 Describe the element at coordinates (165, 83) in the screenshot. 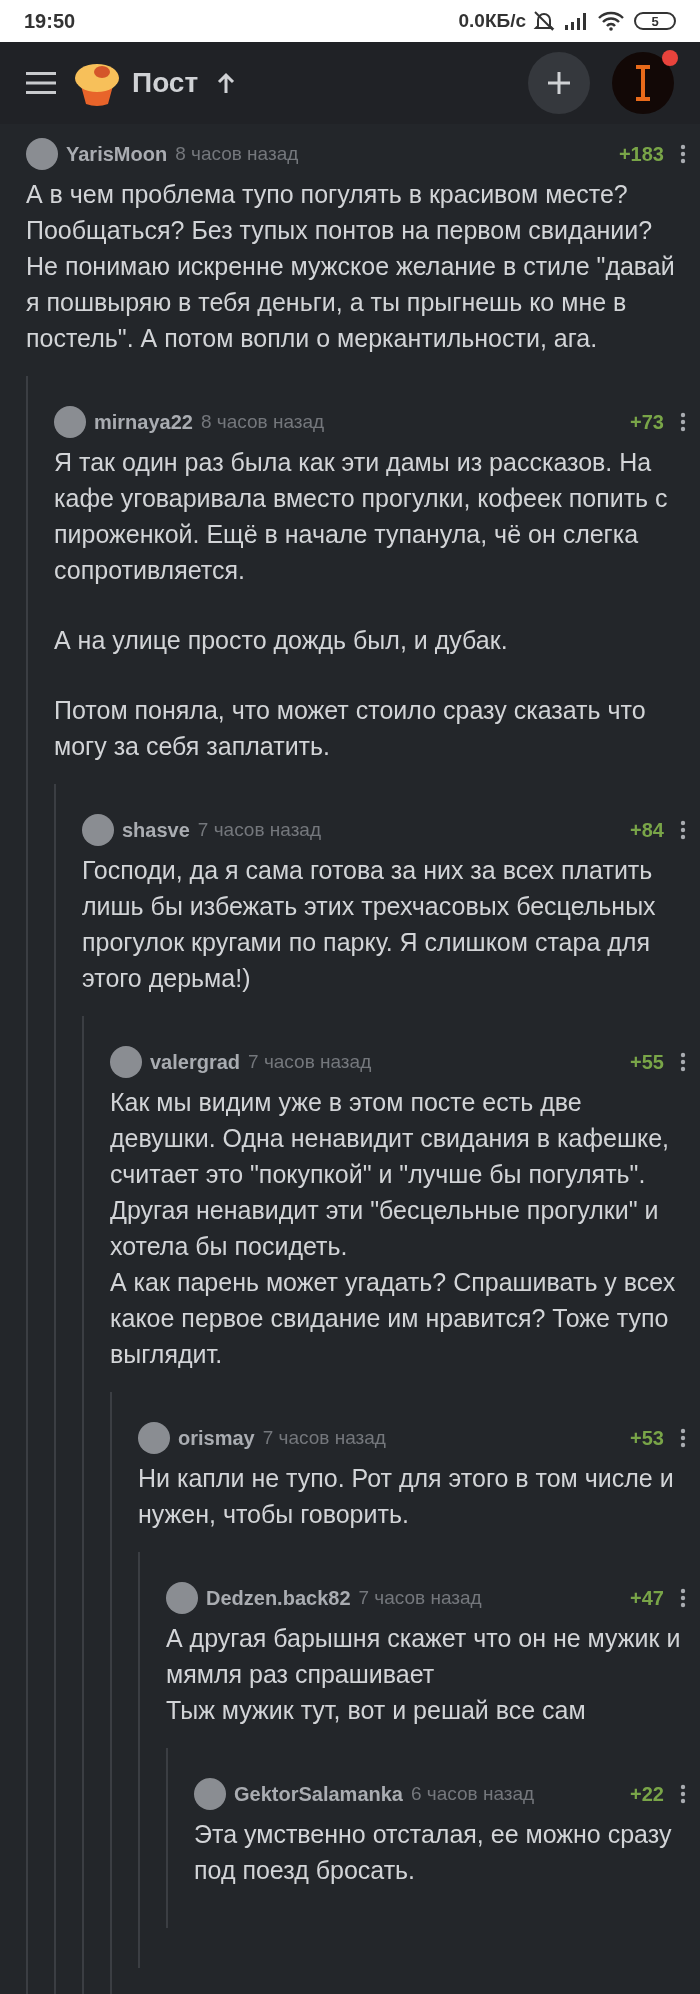

I see `page-title: Пост` at that location.